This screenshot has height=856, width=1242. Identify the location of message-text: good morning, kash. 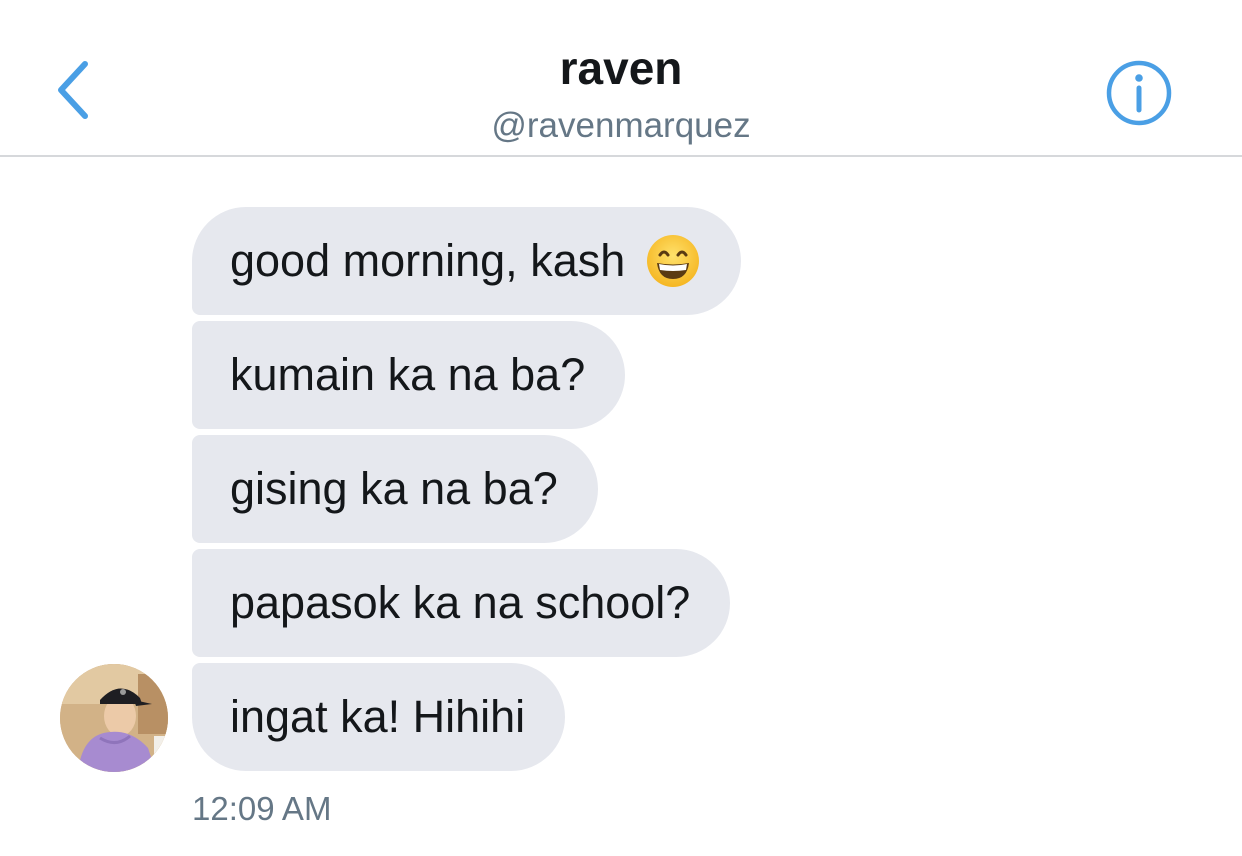
(428, 260).